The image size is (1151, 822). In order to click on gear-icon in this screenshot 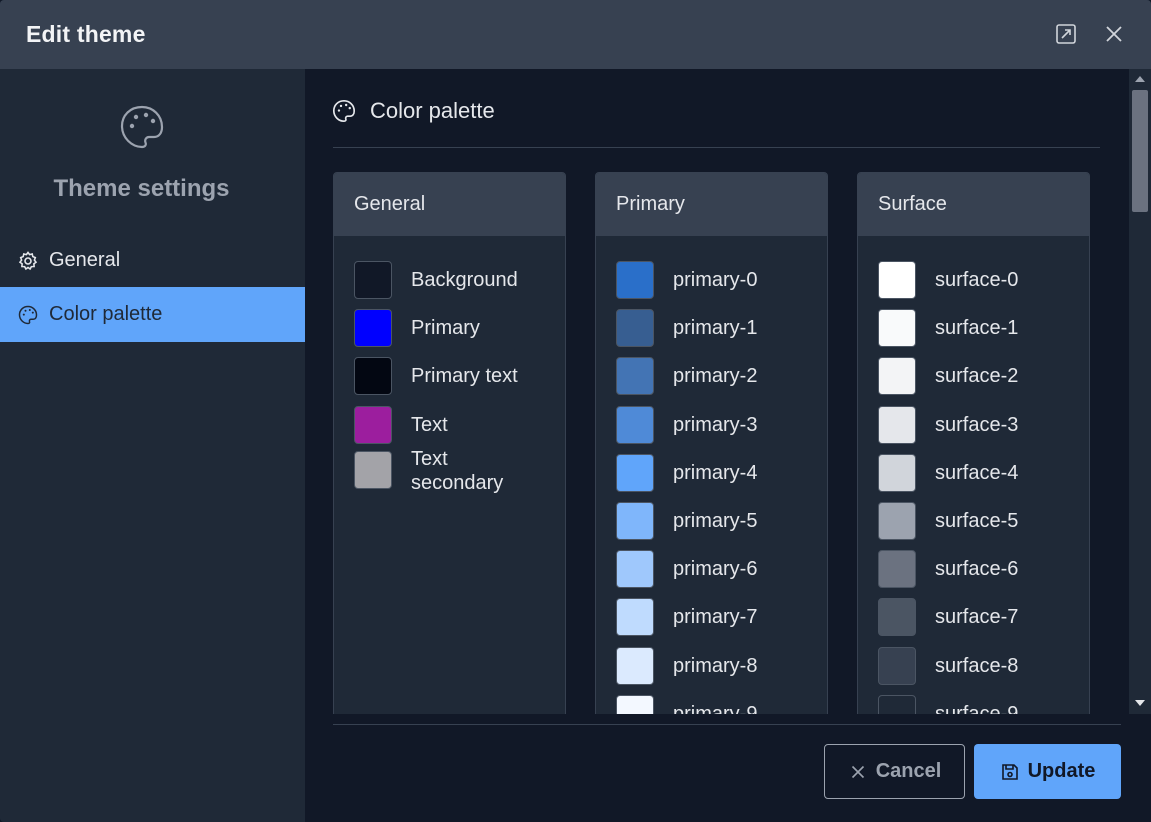, I will do `click(28, 260)`.